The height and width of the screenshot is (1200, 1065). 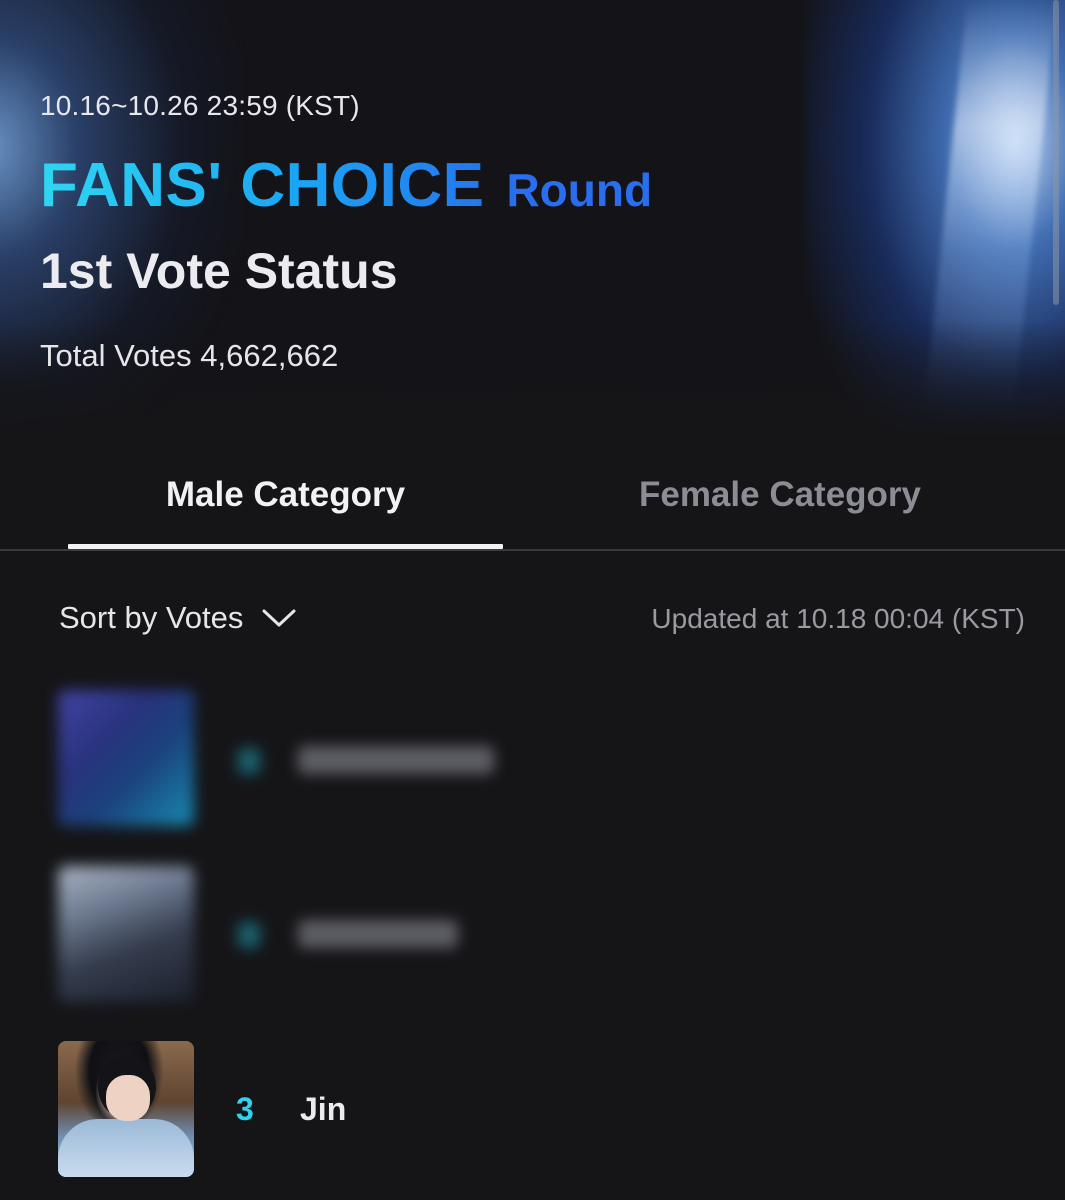 I want to click on vote-status-heading: 1st Vote Status, so click(x=219, y=271).